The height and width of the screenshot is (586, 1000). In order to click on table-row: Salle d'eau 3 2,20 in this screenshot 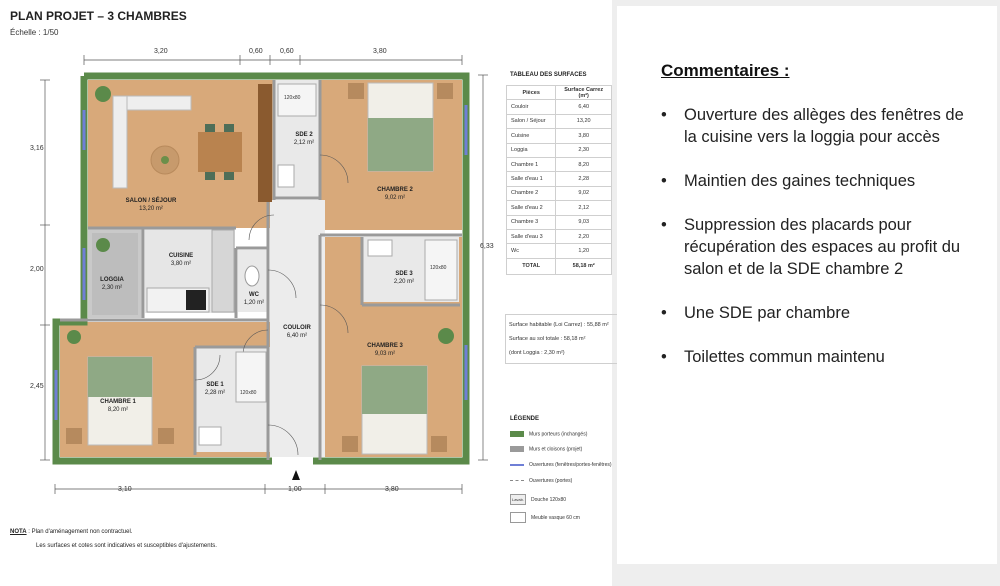, I will do `click(558, 236)`.